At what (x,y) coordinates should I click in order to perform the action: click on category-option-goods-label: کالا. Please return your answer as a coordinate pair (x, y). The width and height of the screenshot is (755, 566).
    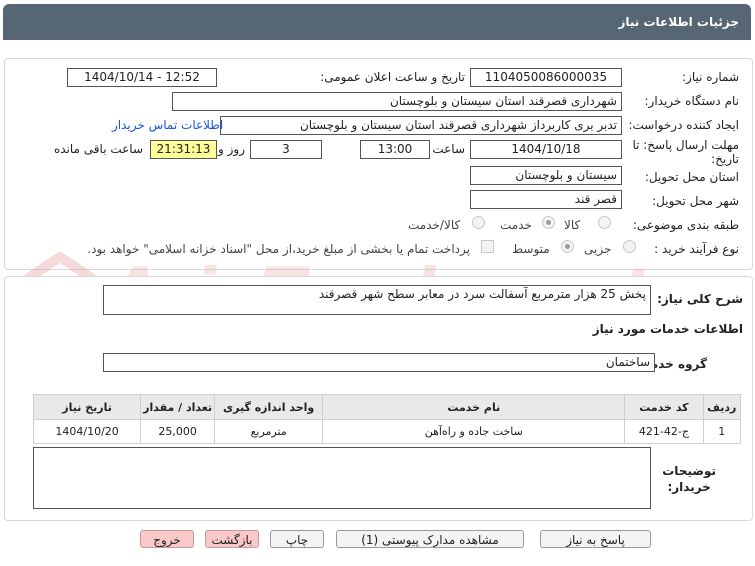
    Looking at the image, I should click on (572, 225).